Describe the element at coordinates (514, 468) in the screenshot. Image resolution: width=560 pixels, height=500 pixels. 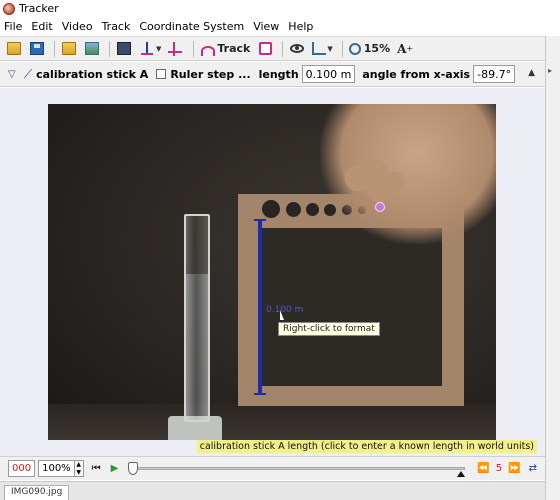
I see `step-forward-button: ⏩` at that location.